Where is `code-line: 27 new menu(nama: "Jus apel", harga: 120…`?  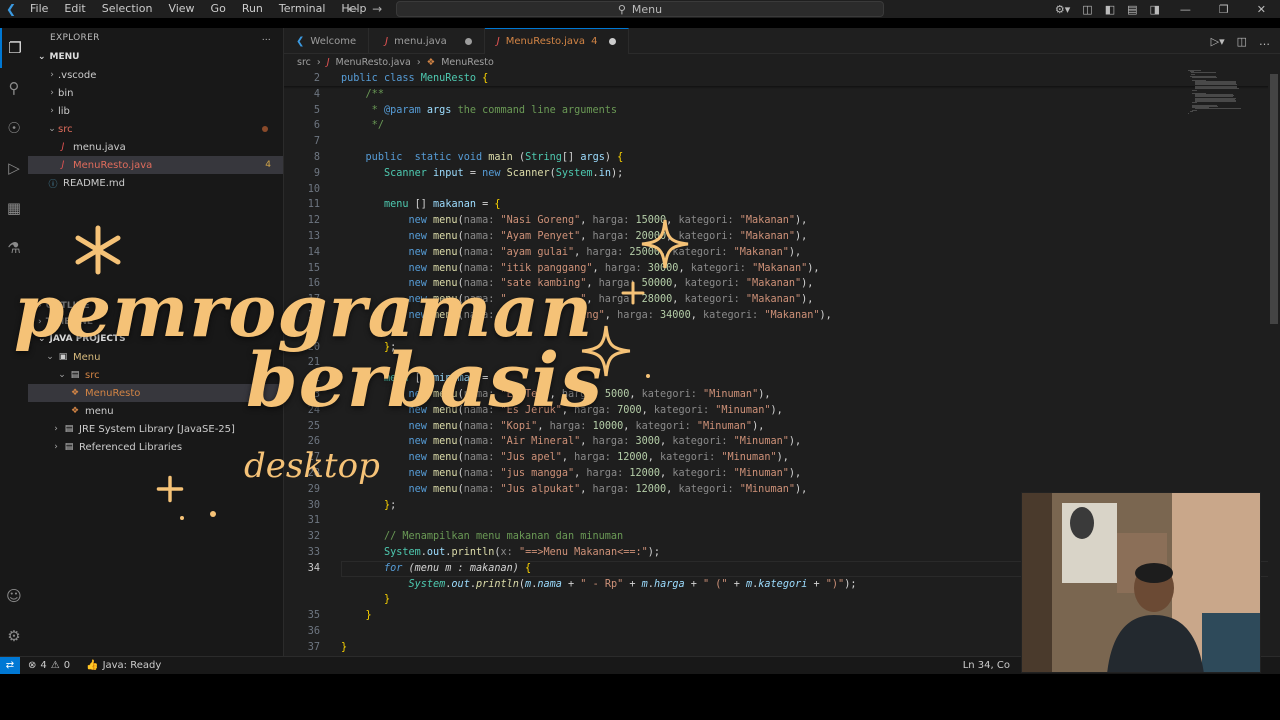 code-line: 27 new menu(nama: "Jus apel", harga: 120… is located at coordinates (734, 458).